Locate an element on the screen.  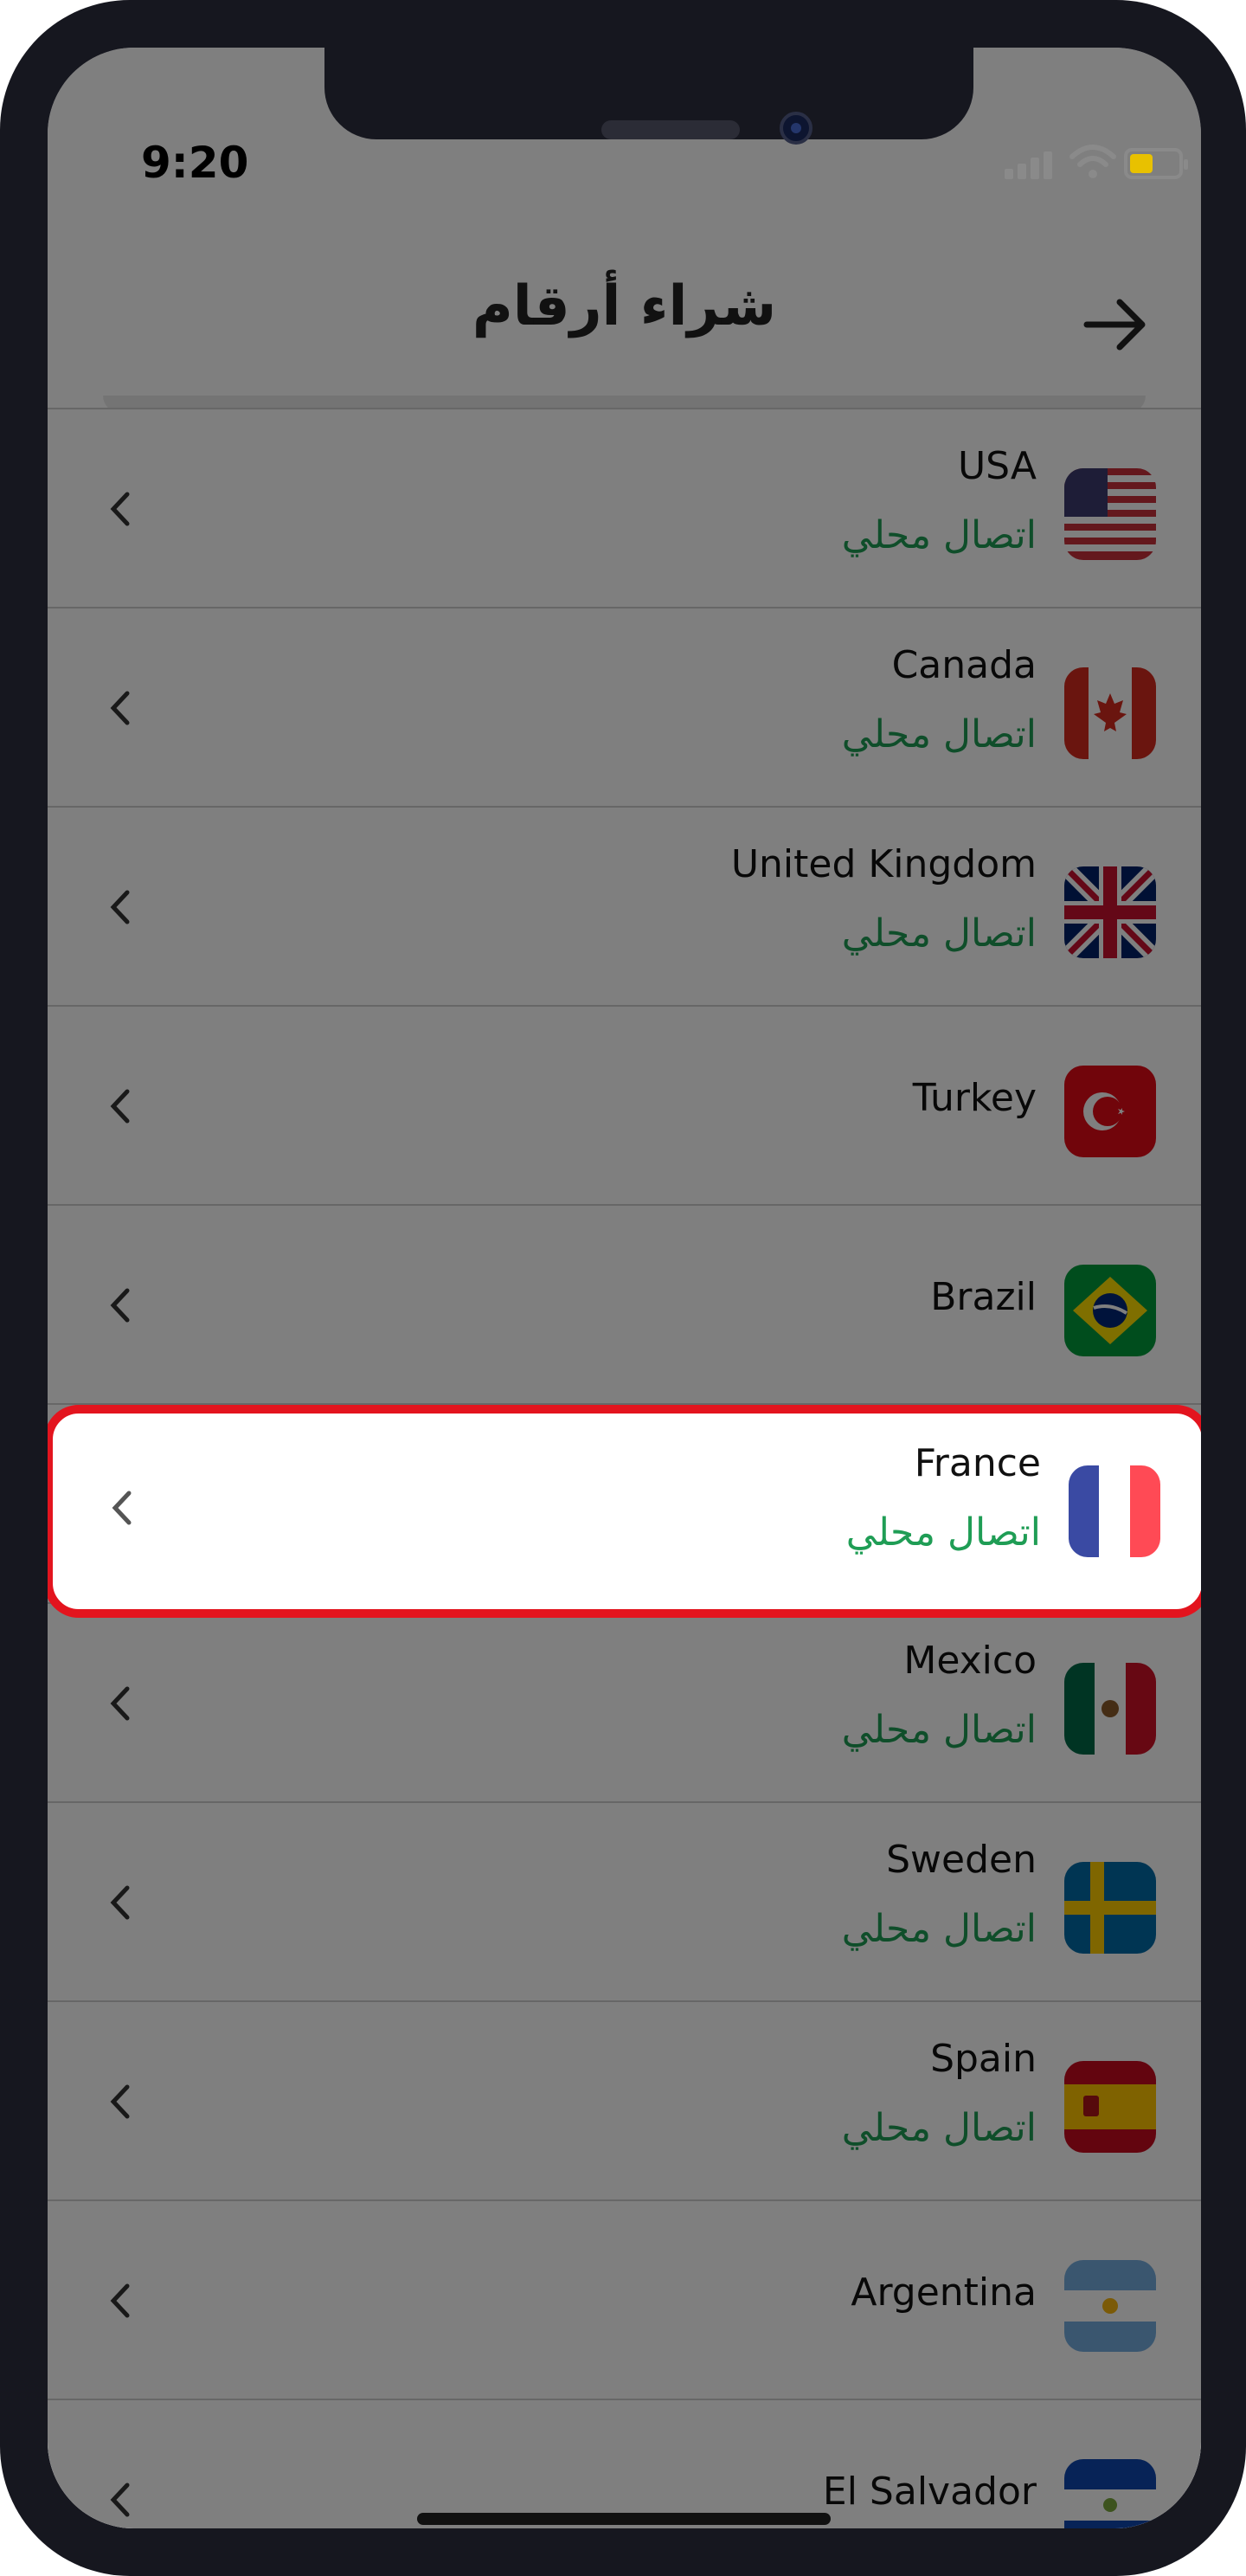
home-indicator is located at coordinates (624, 2519).